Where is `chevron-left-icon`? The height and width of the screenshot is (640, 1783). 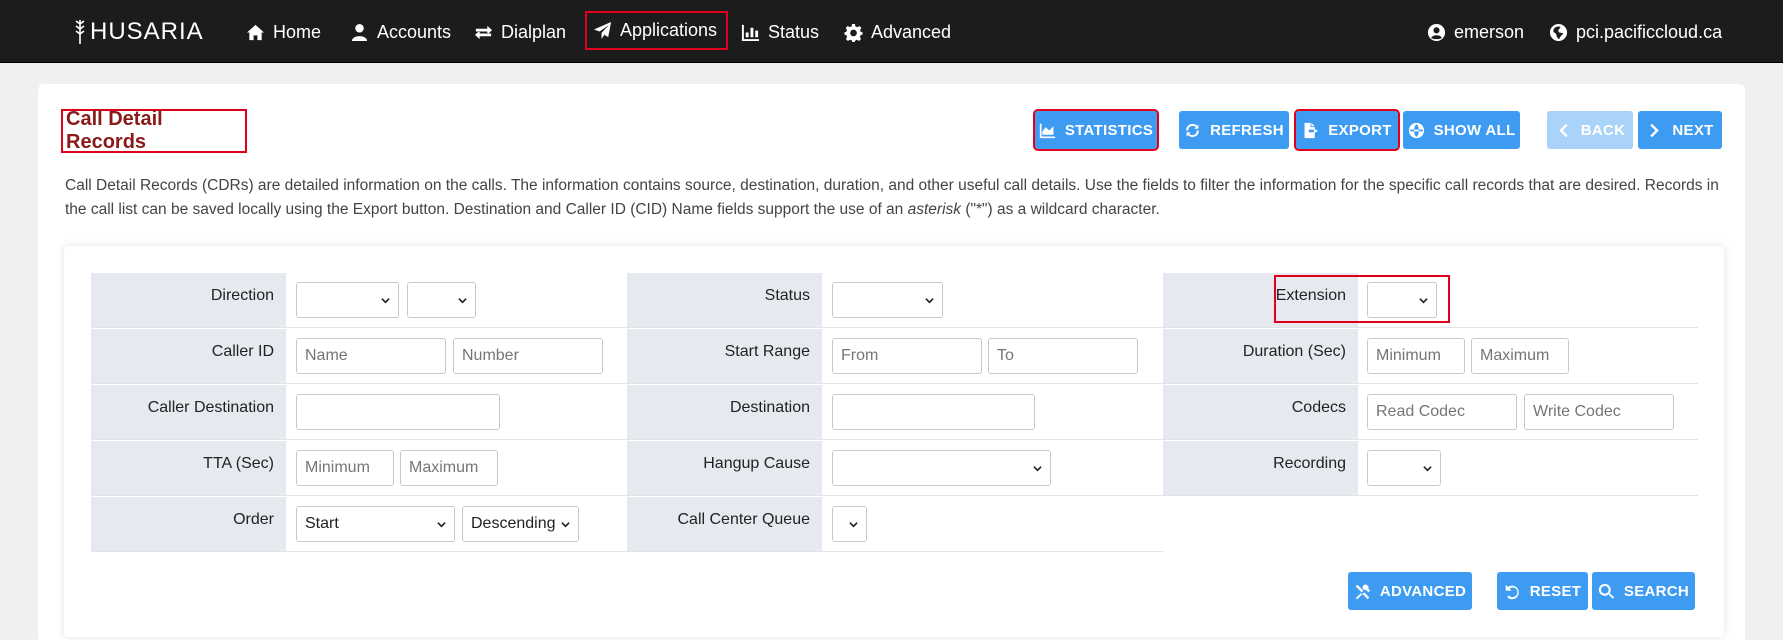
chevron-left-icon is located at coordinates (1563, 130).